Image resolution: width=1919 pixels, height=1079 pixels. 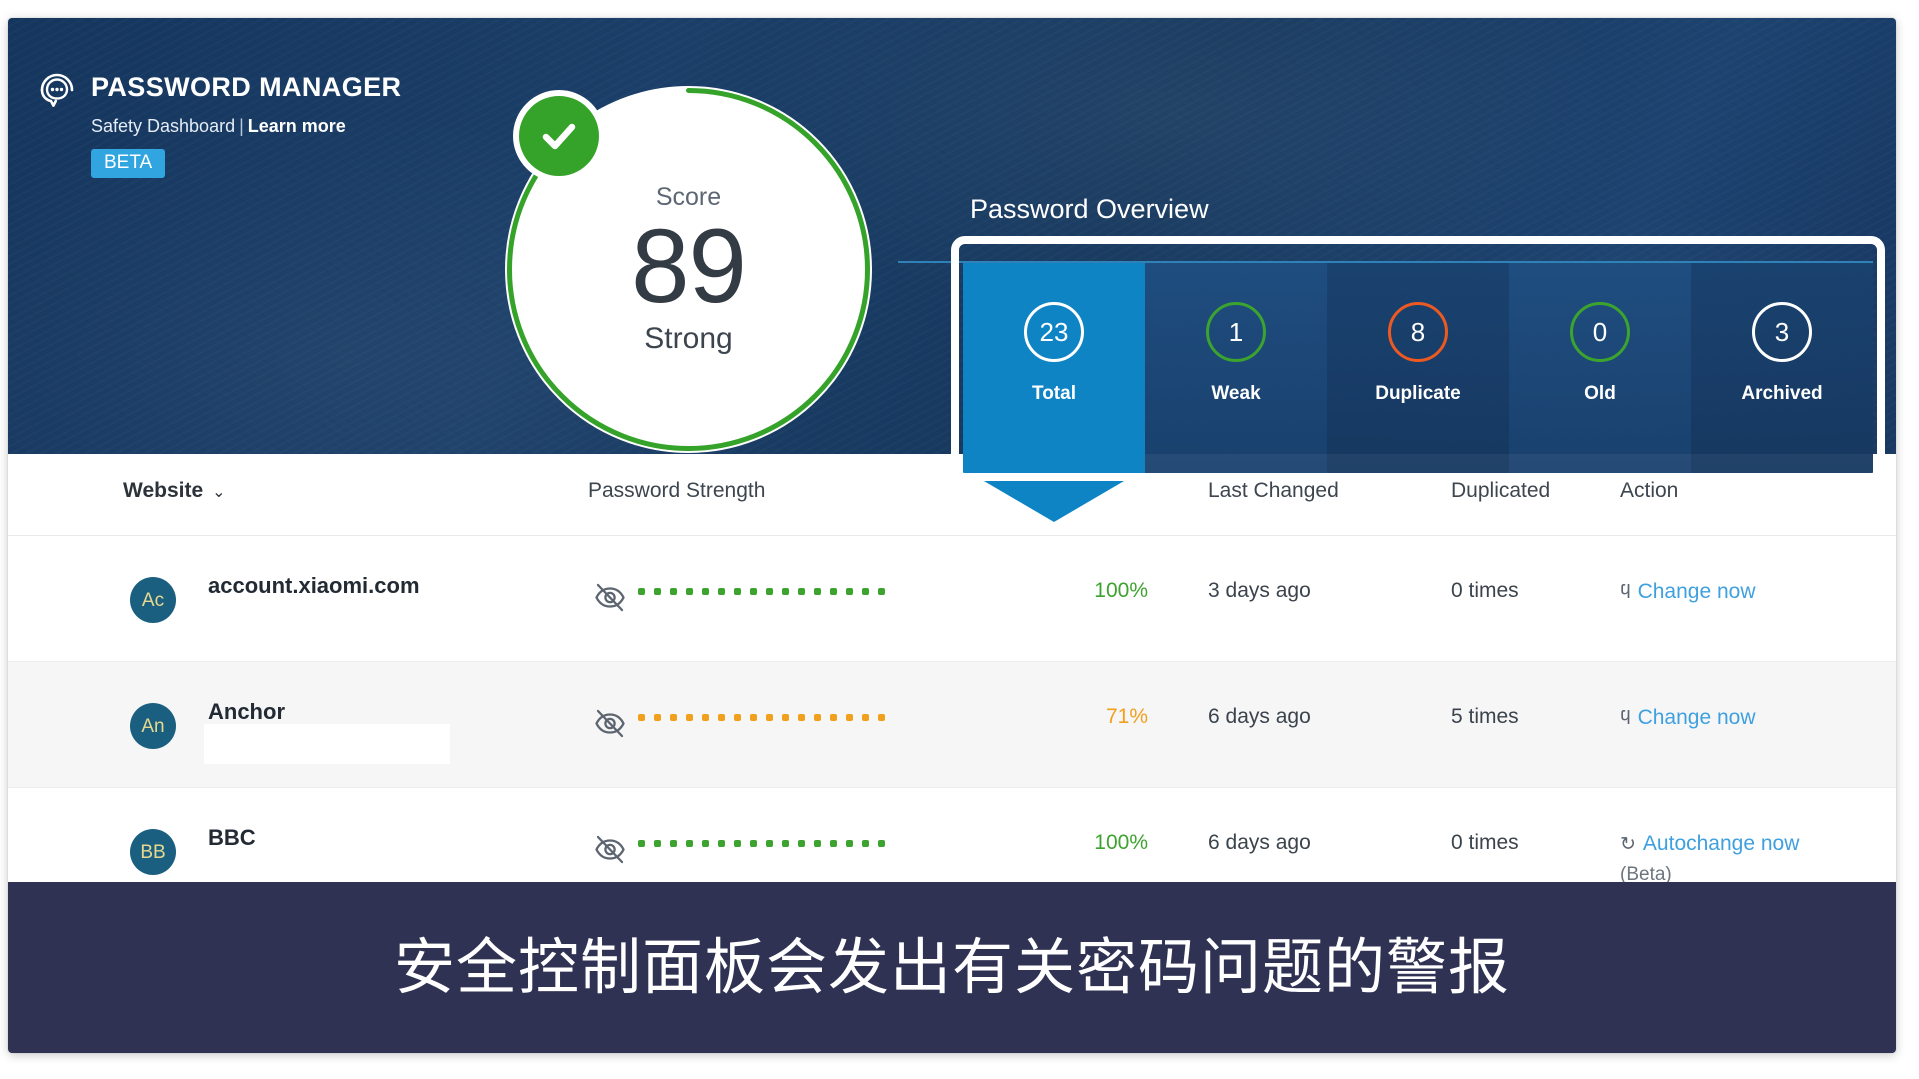 What do you see at coordinates (246, 86) in the screenshot?
I see `brand-title: PASSWORD MANAGER` at bounding box center [246, 86].